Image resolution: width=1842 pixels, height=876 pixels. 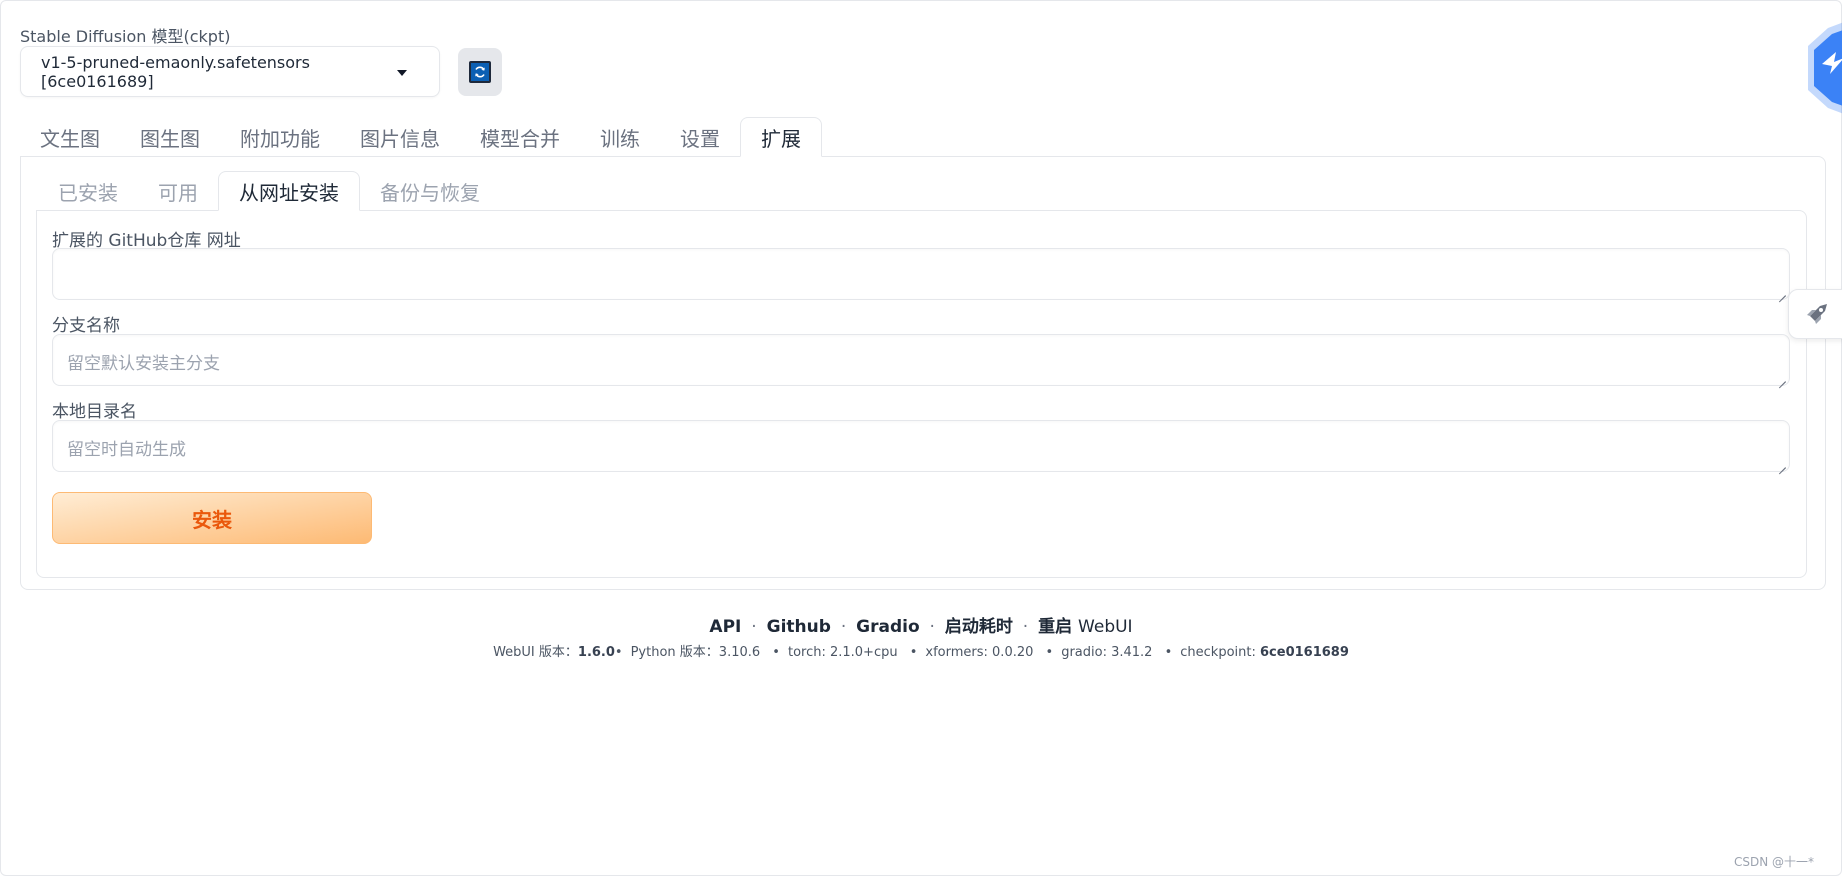 What do you see at coordinates (430, 191) in the screenshot?
I see `tab-backup-restore: 备份与恢复` at bounding box center [430, 191].